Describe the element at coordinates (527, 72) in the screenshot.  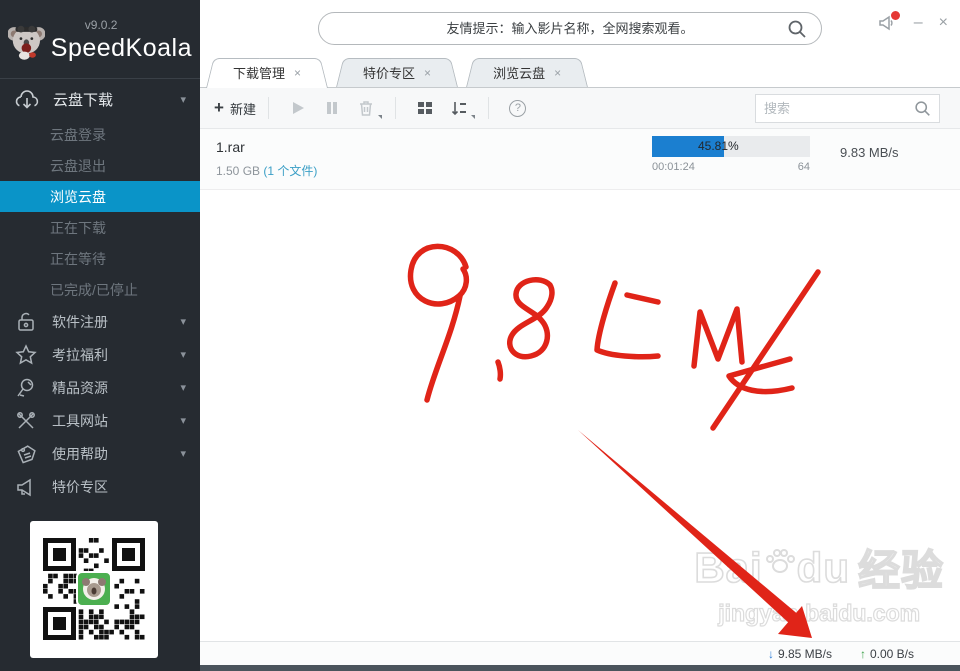
I see `tab-browse-cloud: 浏览云盘 ×` at that location.